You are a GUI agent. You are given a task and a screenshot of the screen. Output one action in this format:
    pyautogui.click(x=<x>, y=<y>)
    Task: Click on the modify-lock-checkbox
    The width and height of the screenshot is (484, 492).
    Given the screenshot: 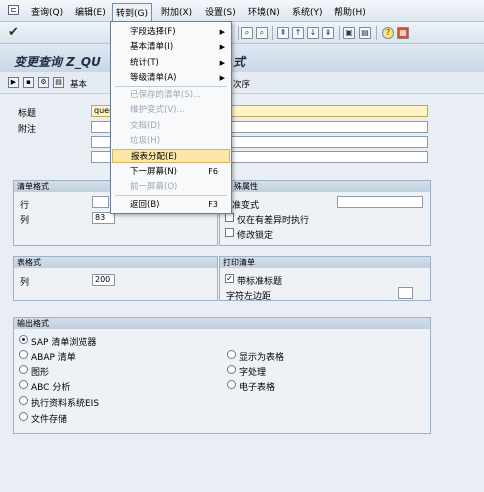 What is the action you would take?
    pyautogui.click(x=229, y=232)
    